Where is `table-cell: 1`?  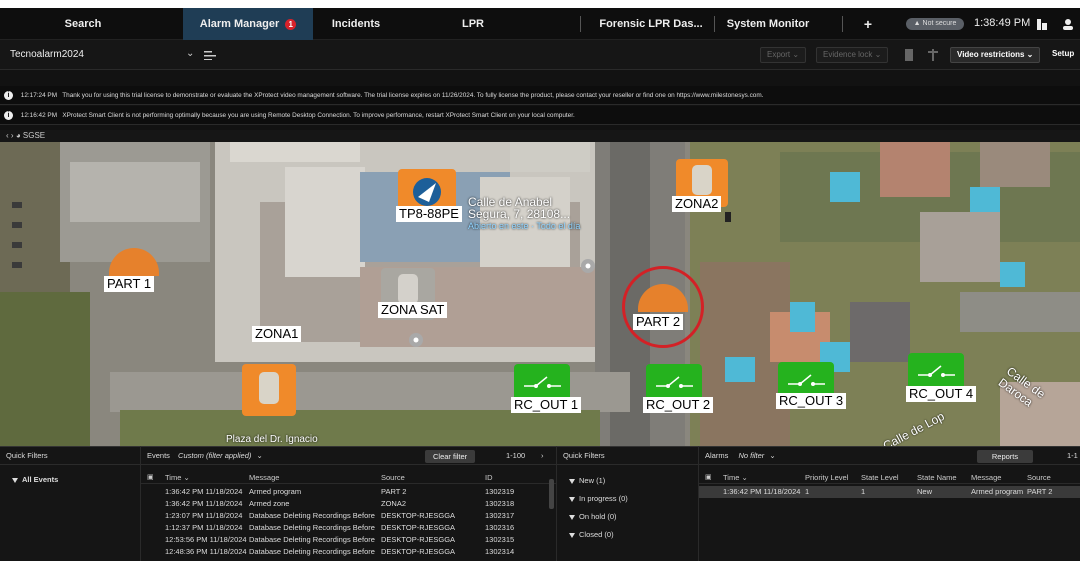
table-cell: 1 is located at coordinates (863, 491).